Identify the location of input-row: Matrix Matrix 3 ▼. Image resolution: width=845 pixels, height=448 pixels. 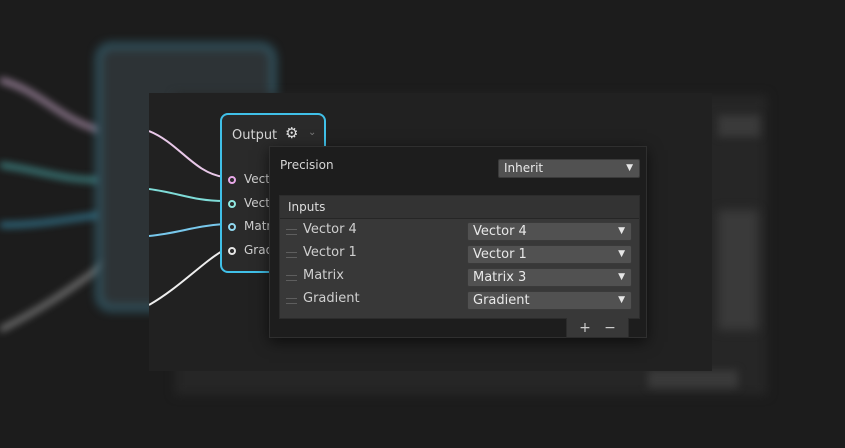
(459, 276).